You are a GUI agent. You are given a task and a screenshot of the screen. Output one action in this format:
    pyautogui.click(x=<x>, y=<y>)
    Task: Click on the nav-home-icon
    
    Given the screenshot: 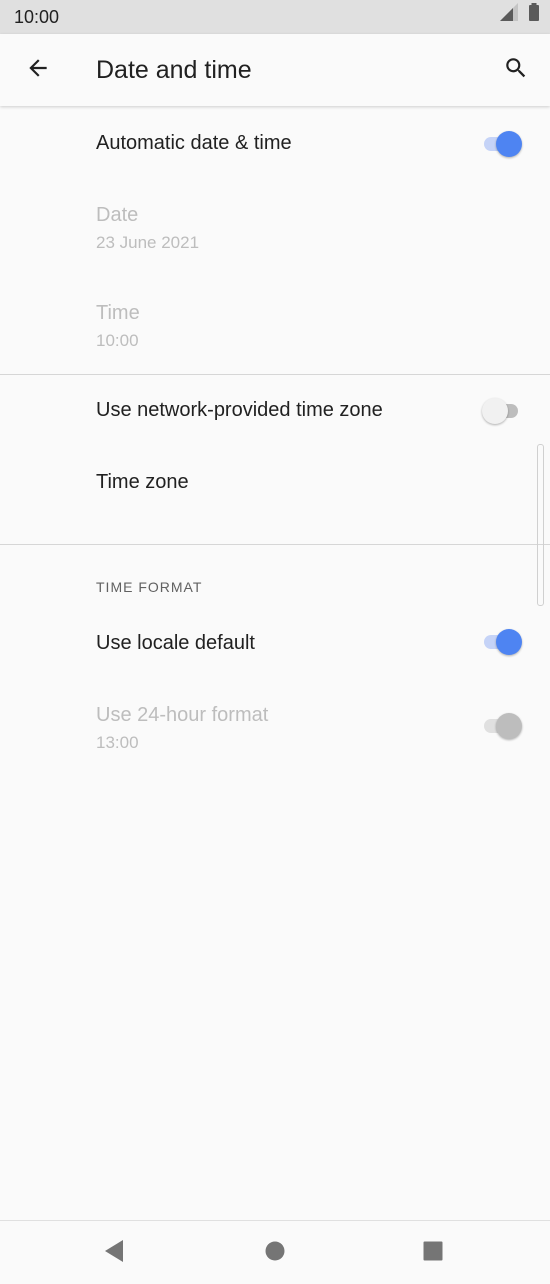 What is the action you would take?
    pyautogui.click(x=275, y=1253)
    